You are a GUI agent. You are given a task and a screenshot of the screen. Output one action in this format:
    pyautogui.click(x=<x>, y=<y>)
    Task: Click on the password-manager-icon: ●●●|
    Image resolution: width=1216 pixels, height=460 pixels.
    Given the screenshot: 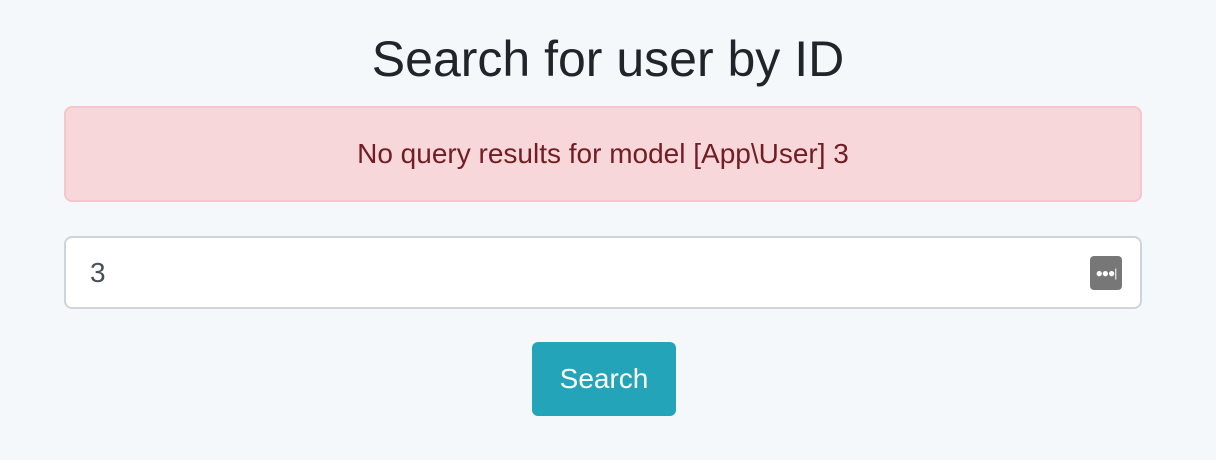 What is the action you would take?
    pyautogui.click(x=1106, y=273)
    